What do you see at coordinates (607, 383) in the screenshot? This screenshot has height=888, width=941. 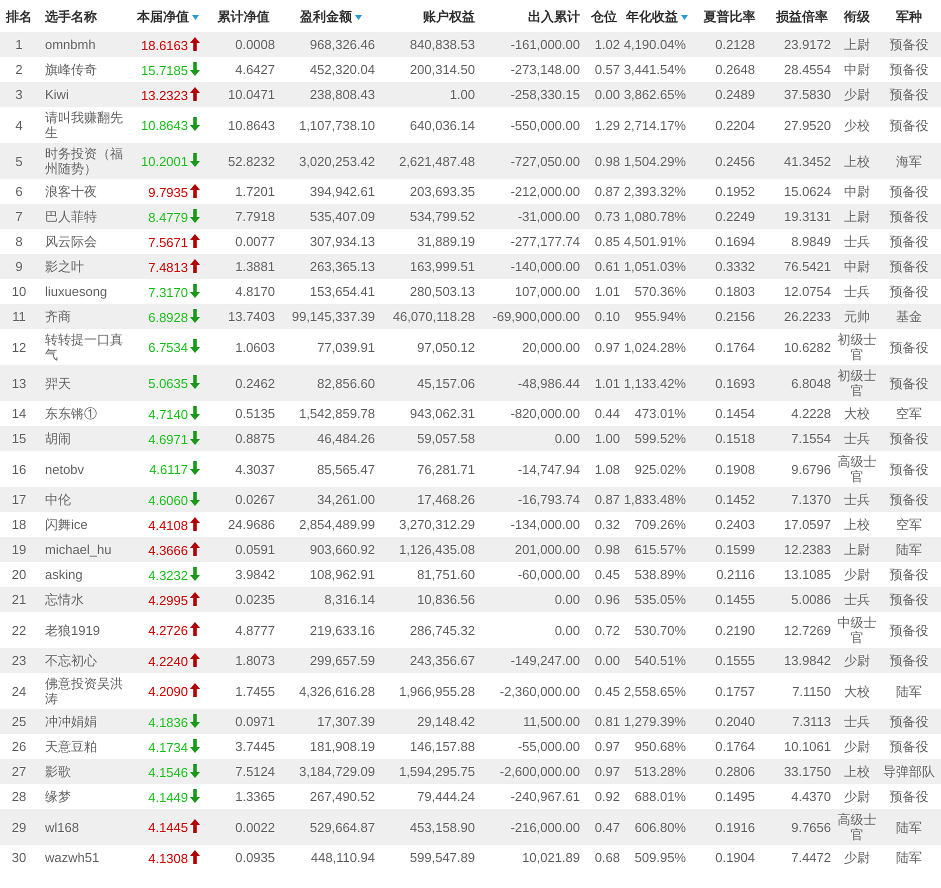 I see `position-cell: 1.01` at bounding box center [607, 383].